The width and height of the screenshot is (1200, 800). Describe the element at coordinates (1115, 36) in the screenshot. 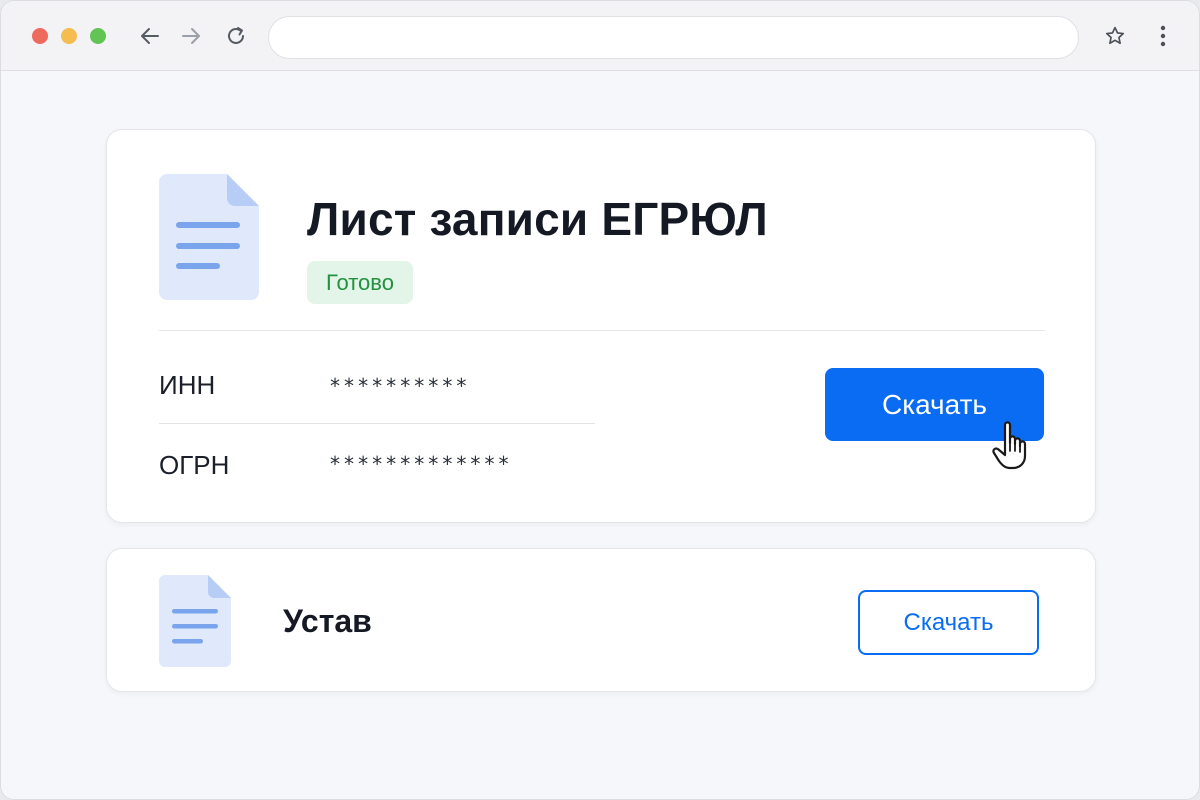

I see `star-icon` at that location.